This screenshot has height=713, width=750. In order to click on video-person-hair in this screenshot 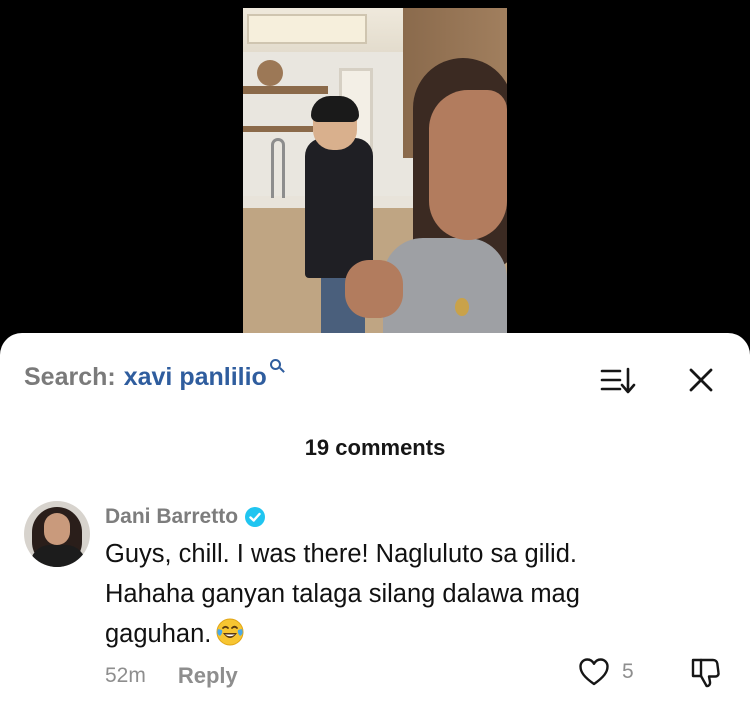, I will do `click(335, 109)`.